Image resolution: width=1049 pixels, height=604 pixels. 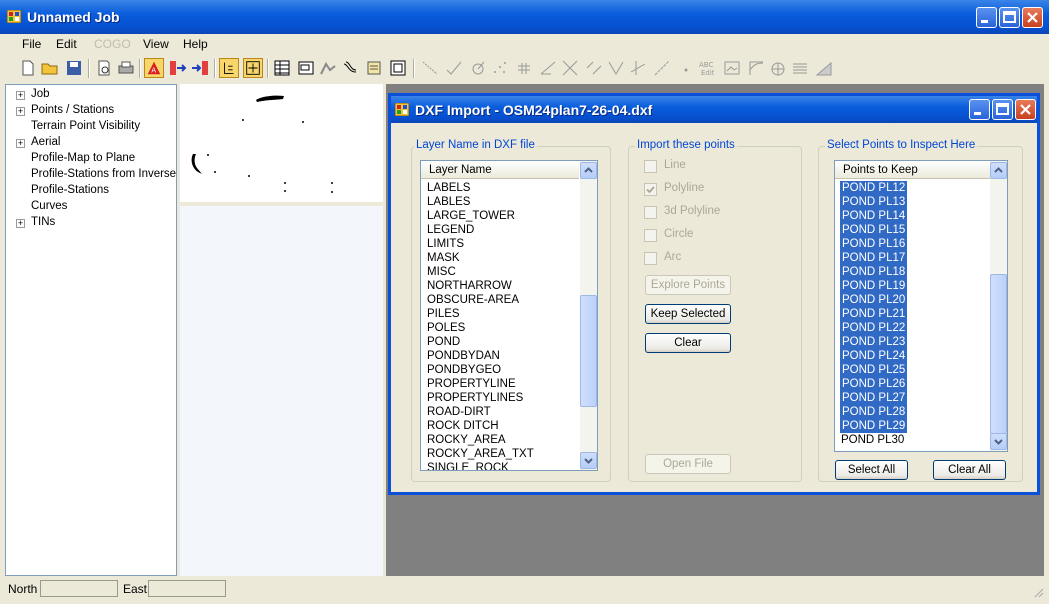 I want to click on cross-tool-icon, so click(x=570, y=68).